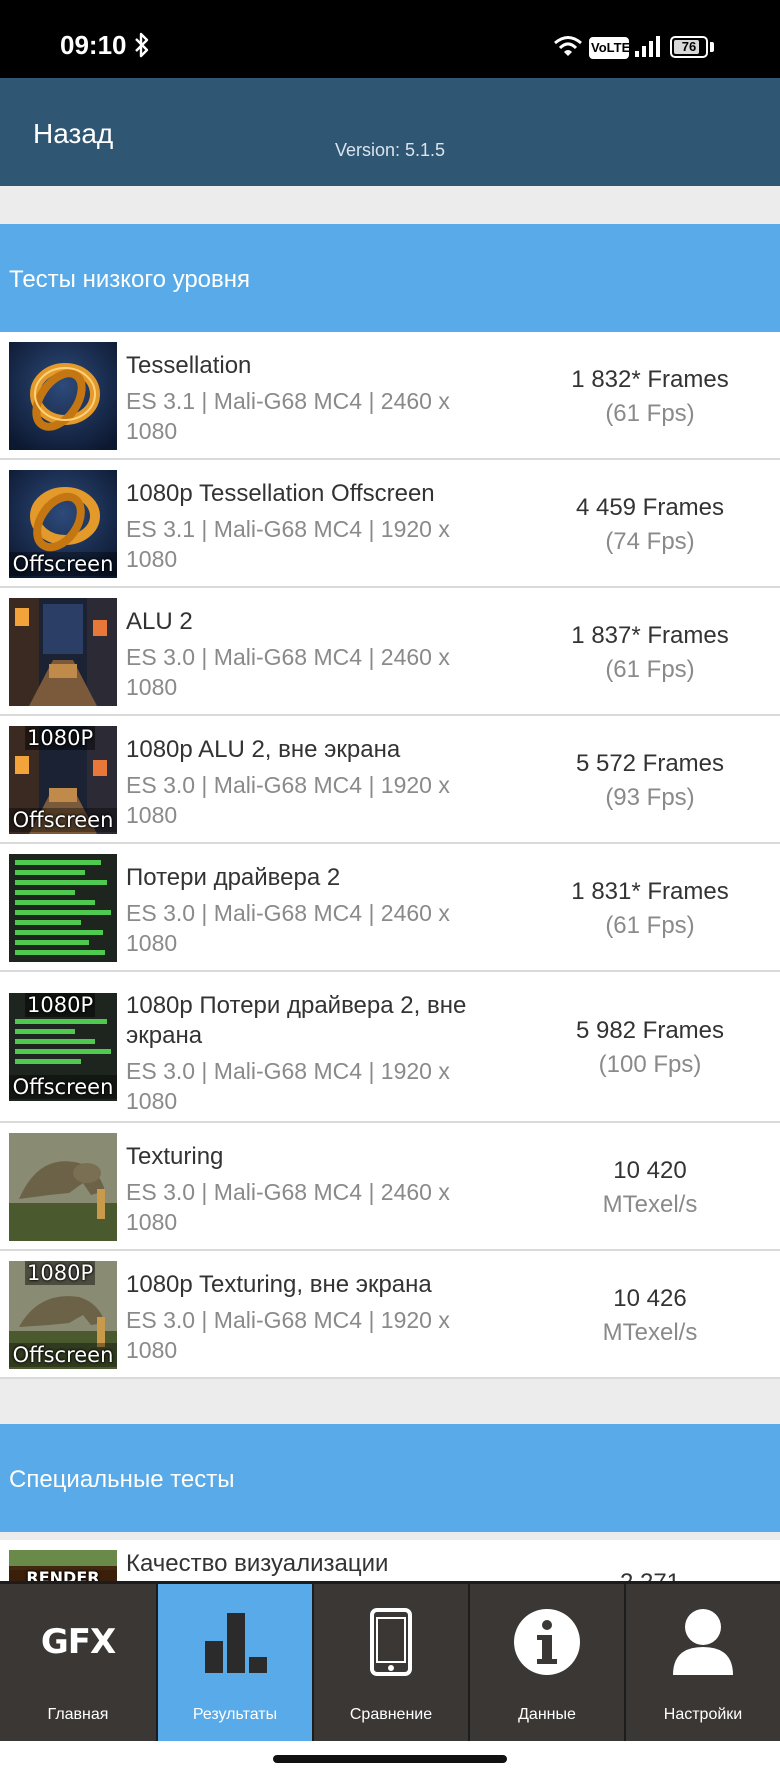  What do you see at coordinates (296, 1020) in the screenshot?
I see `test-title: 1080p Потери драйвера 2, вне экрана` at bounding box center [296, 1020].